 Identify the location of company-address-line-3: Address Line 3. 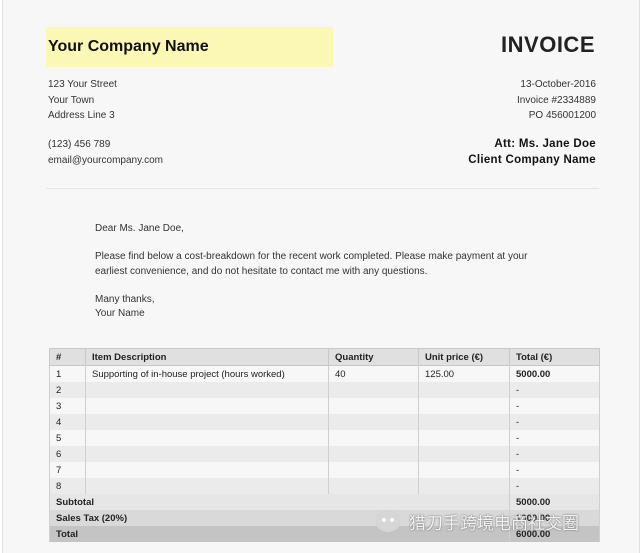
(81, 115).